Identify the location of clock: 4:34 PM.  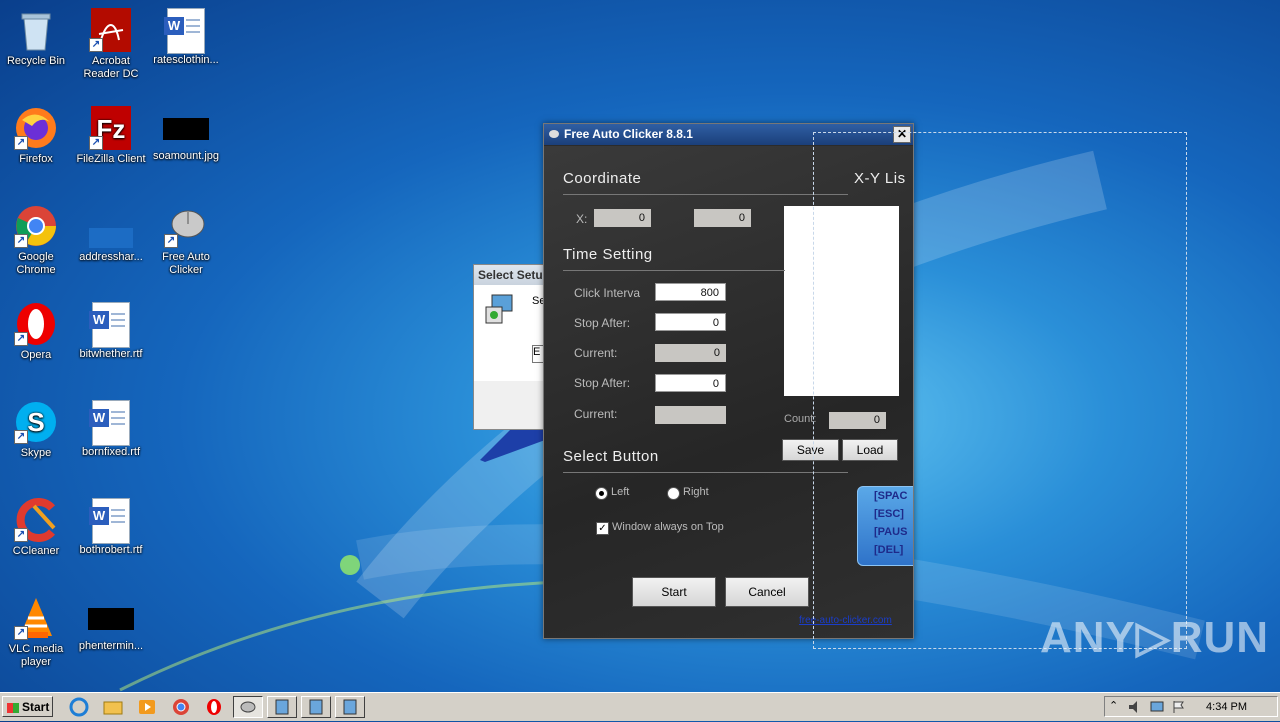
(1226, 707).